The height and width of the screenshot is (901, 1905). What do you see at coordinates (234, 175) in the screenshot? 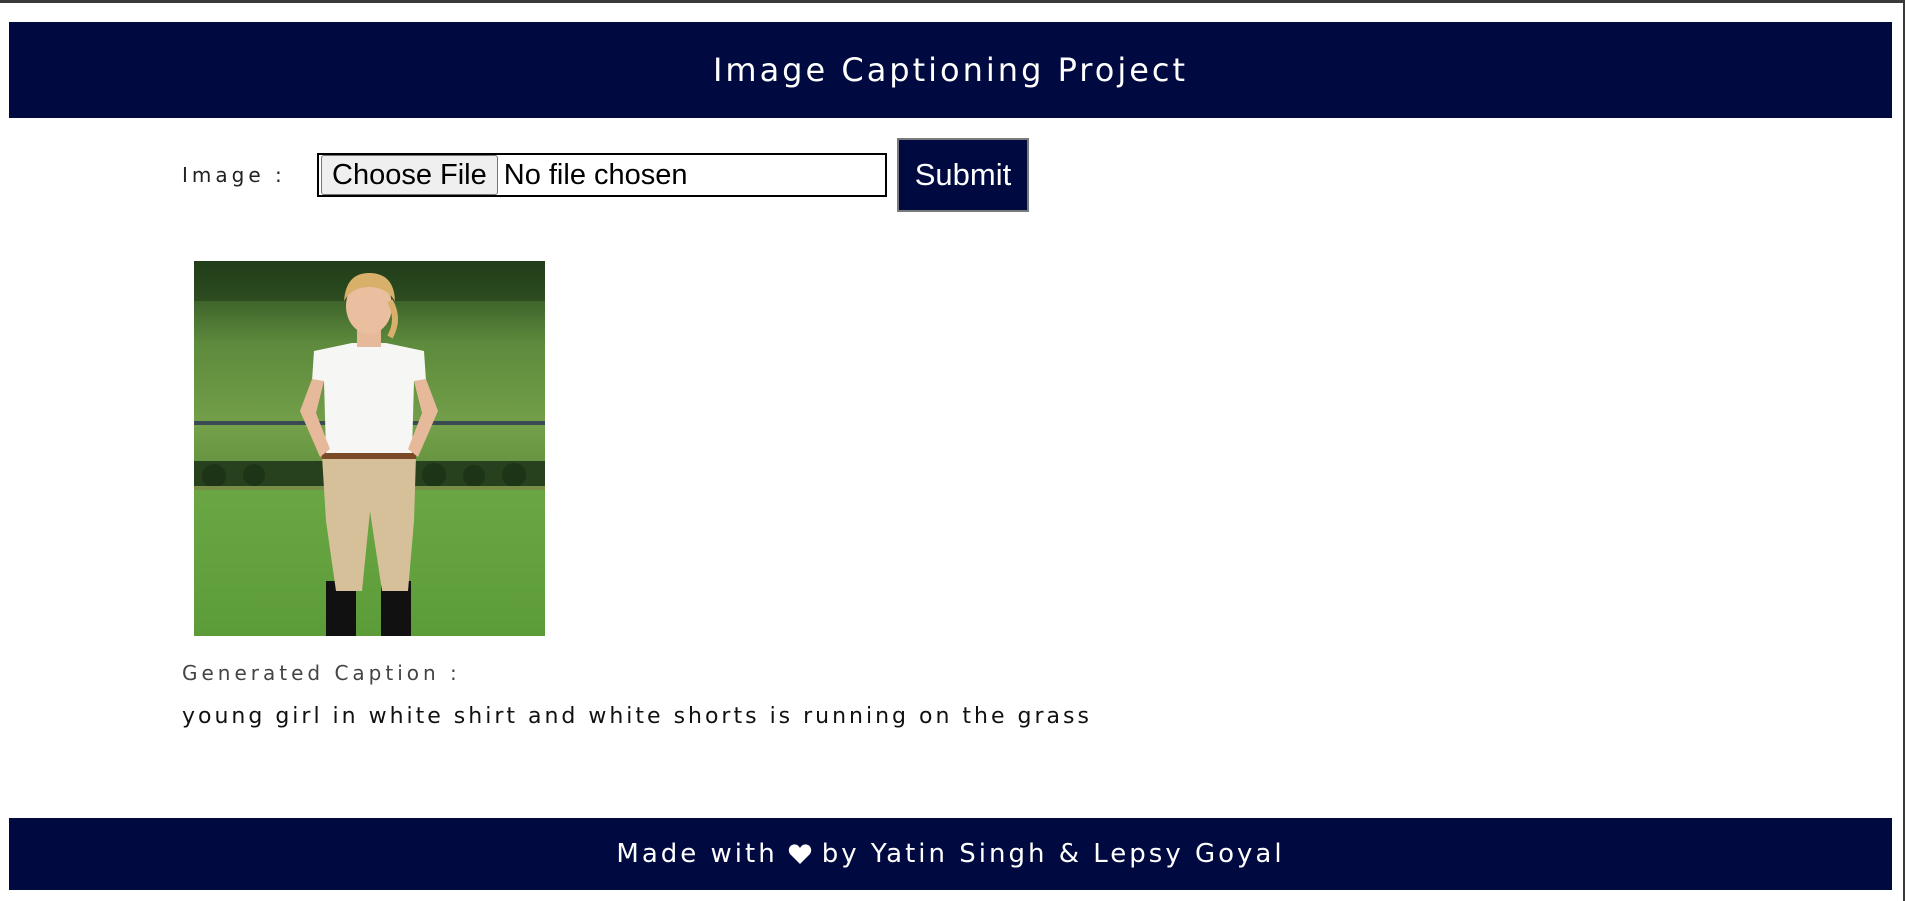
I see `image-label: Image :` at bounding box center [234, 175].